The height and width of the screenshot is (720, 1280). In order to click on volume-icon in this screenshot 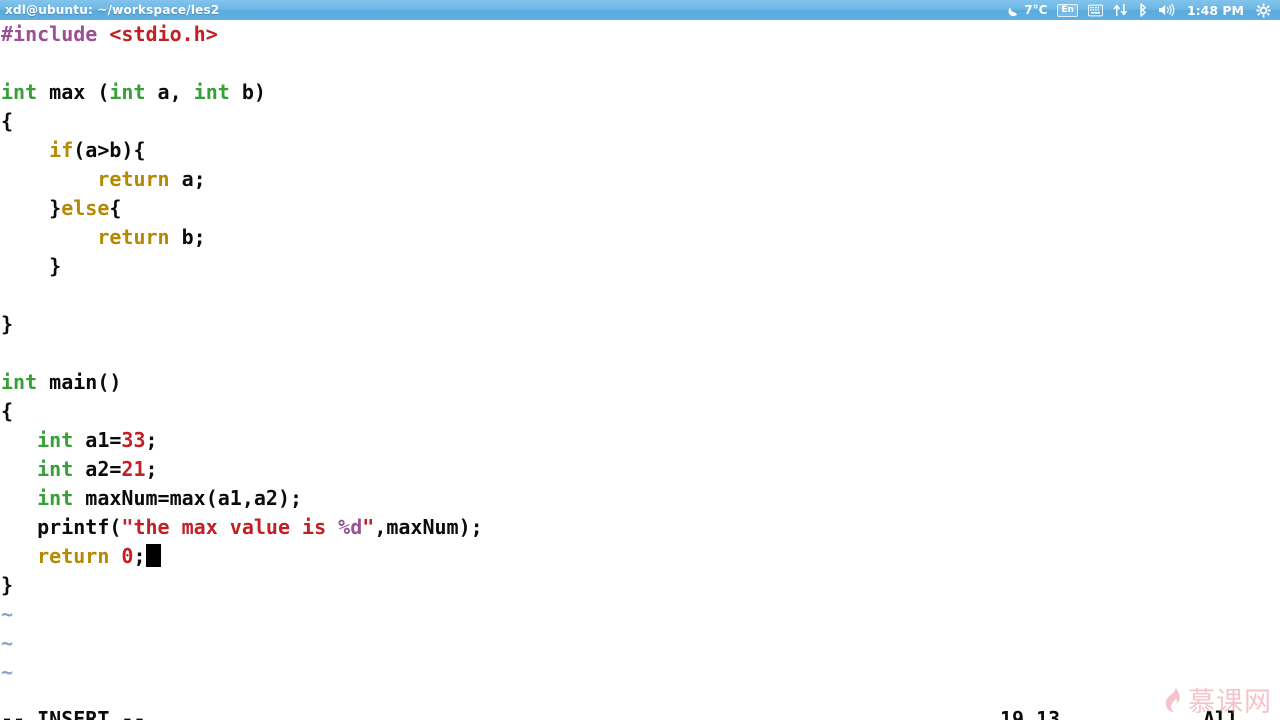, I will do `click(1166, 10)`.